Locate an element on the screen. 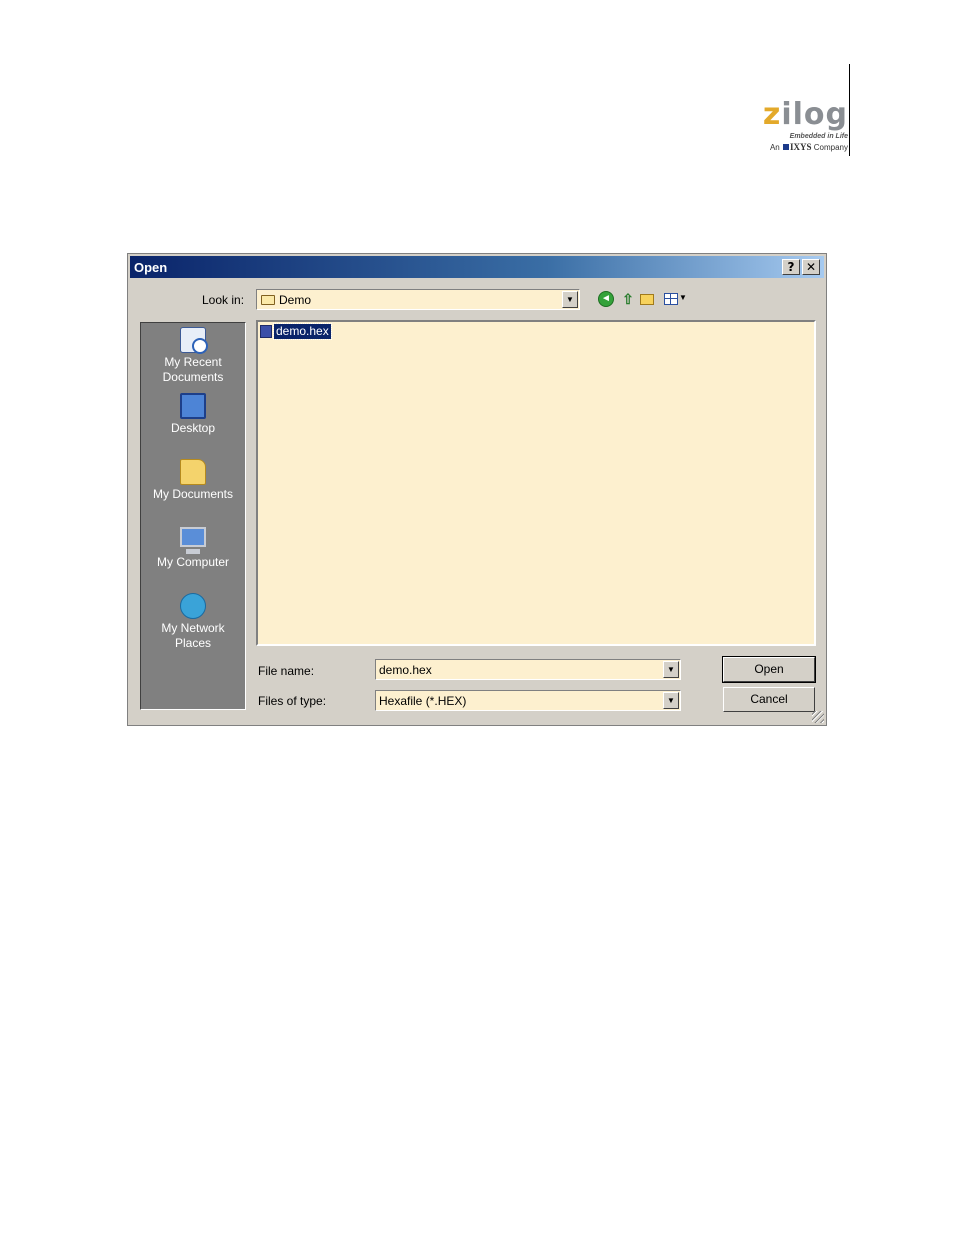 Image resolution: width=954 pixels, height=1235 pixels. place-label: My Recent Documents is located at coordinates (193, 369).